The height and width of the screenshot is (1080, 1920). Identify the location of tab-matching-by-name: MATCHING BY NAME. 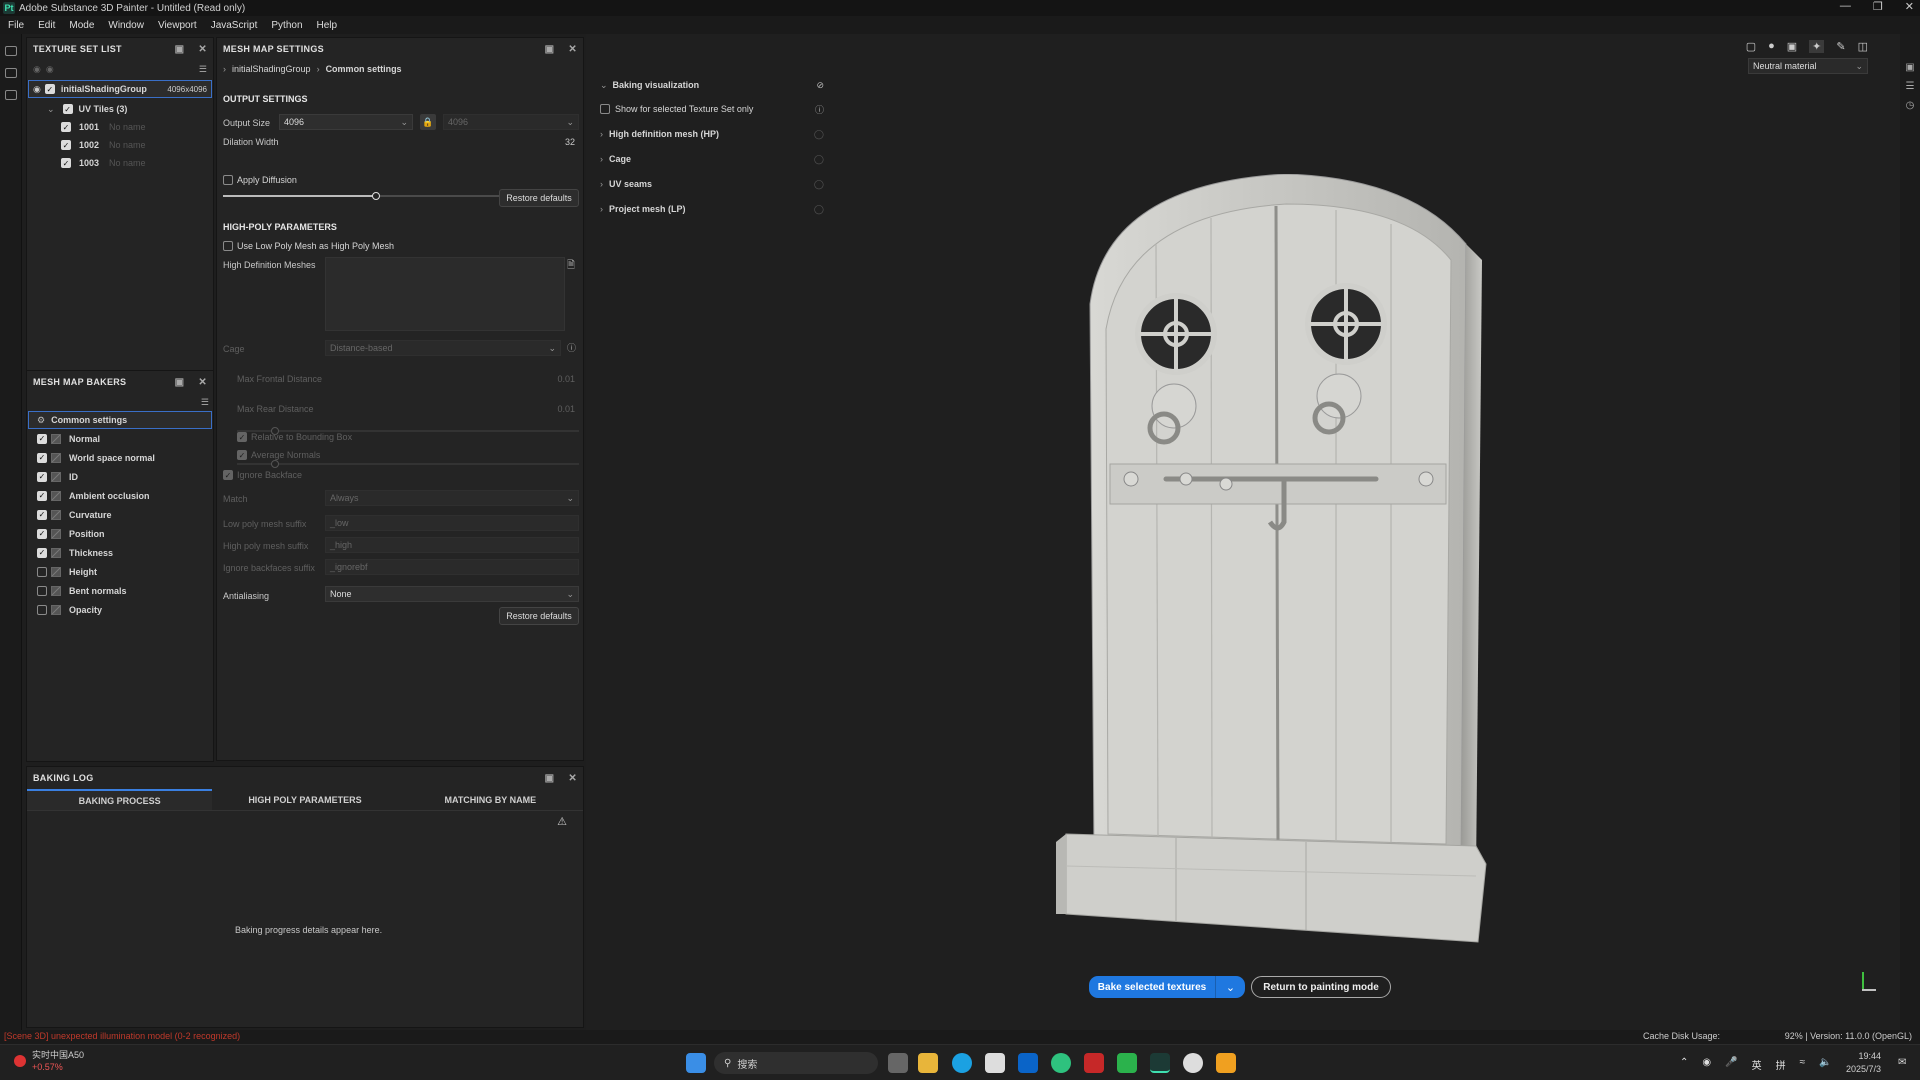
(490, 799).